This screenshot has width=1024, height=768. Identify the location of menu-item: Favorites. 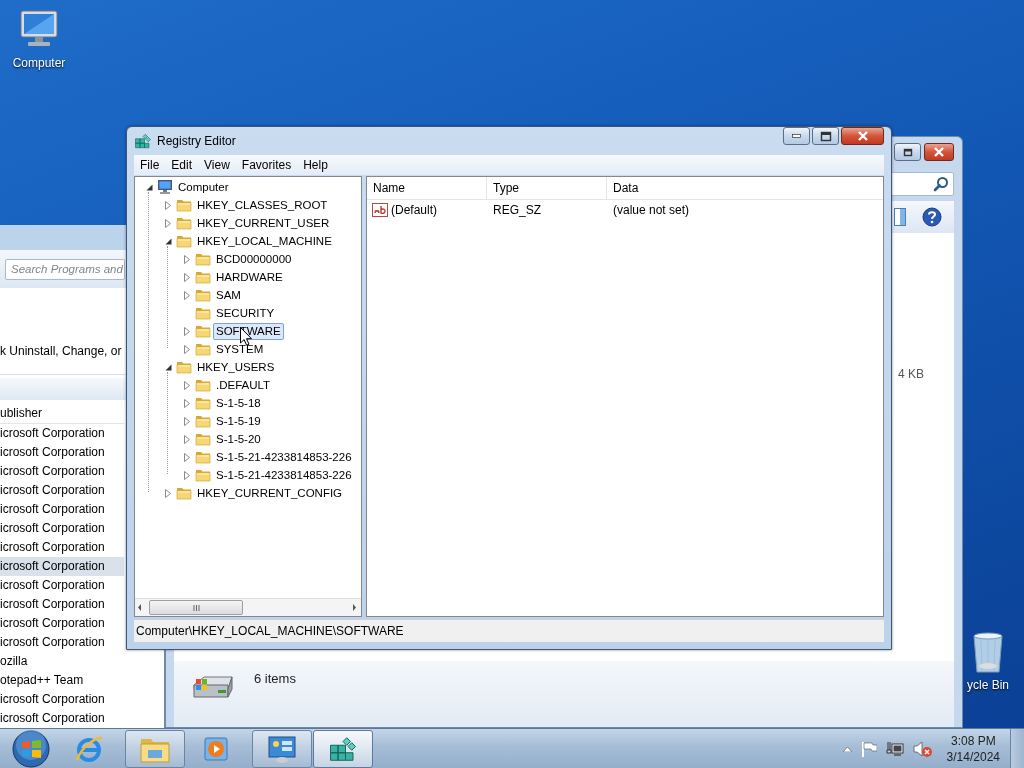
(266, 165).